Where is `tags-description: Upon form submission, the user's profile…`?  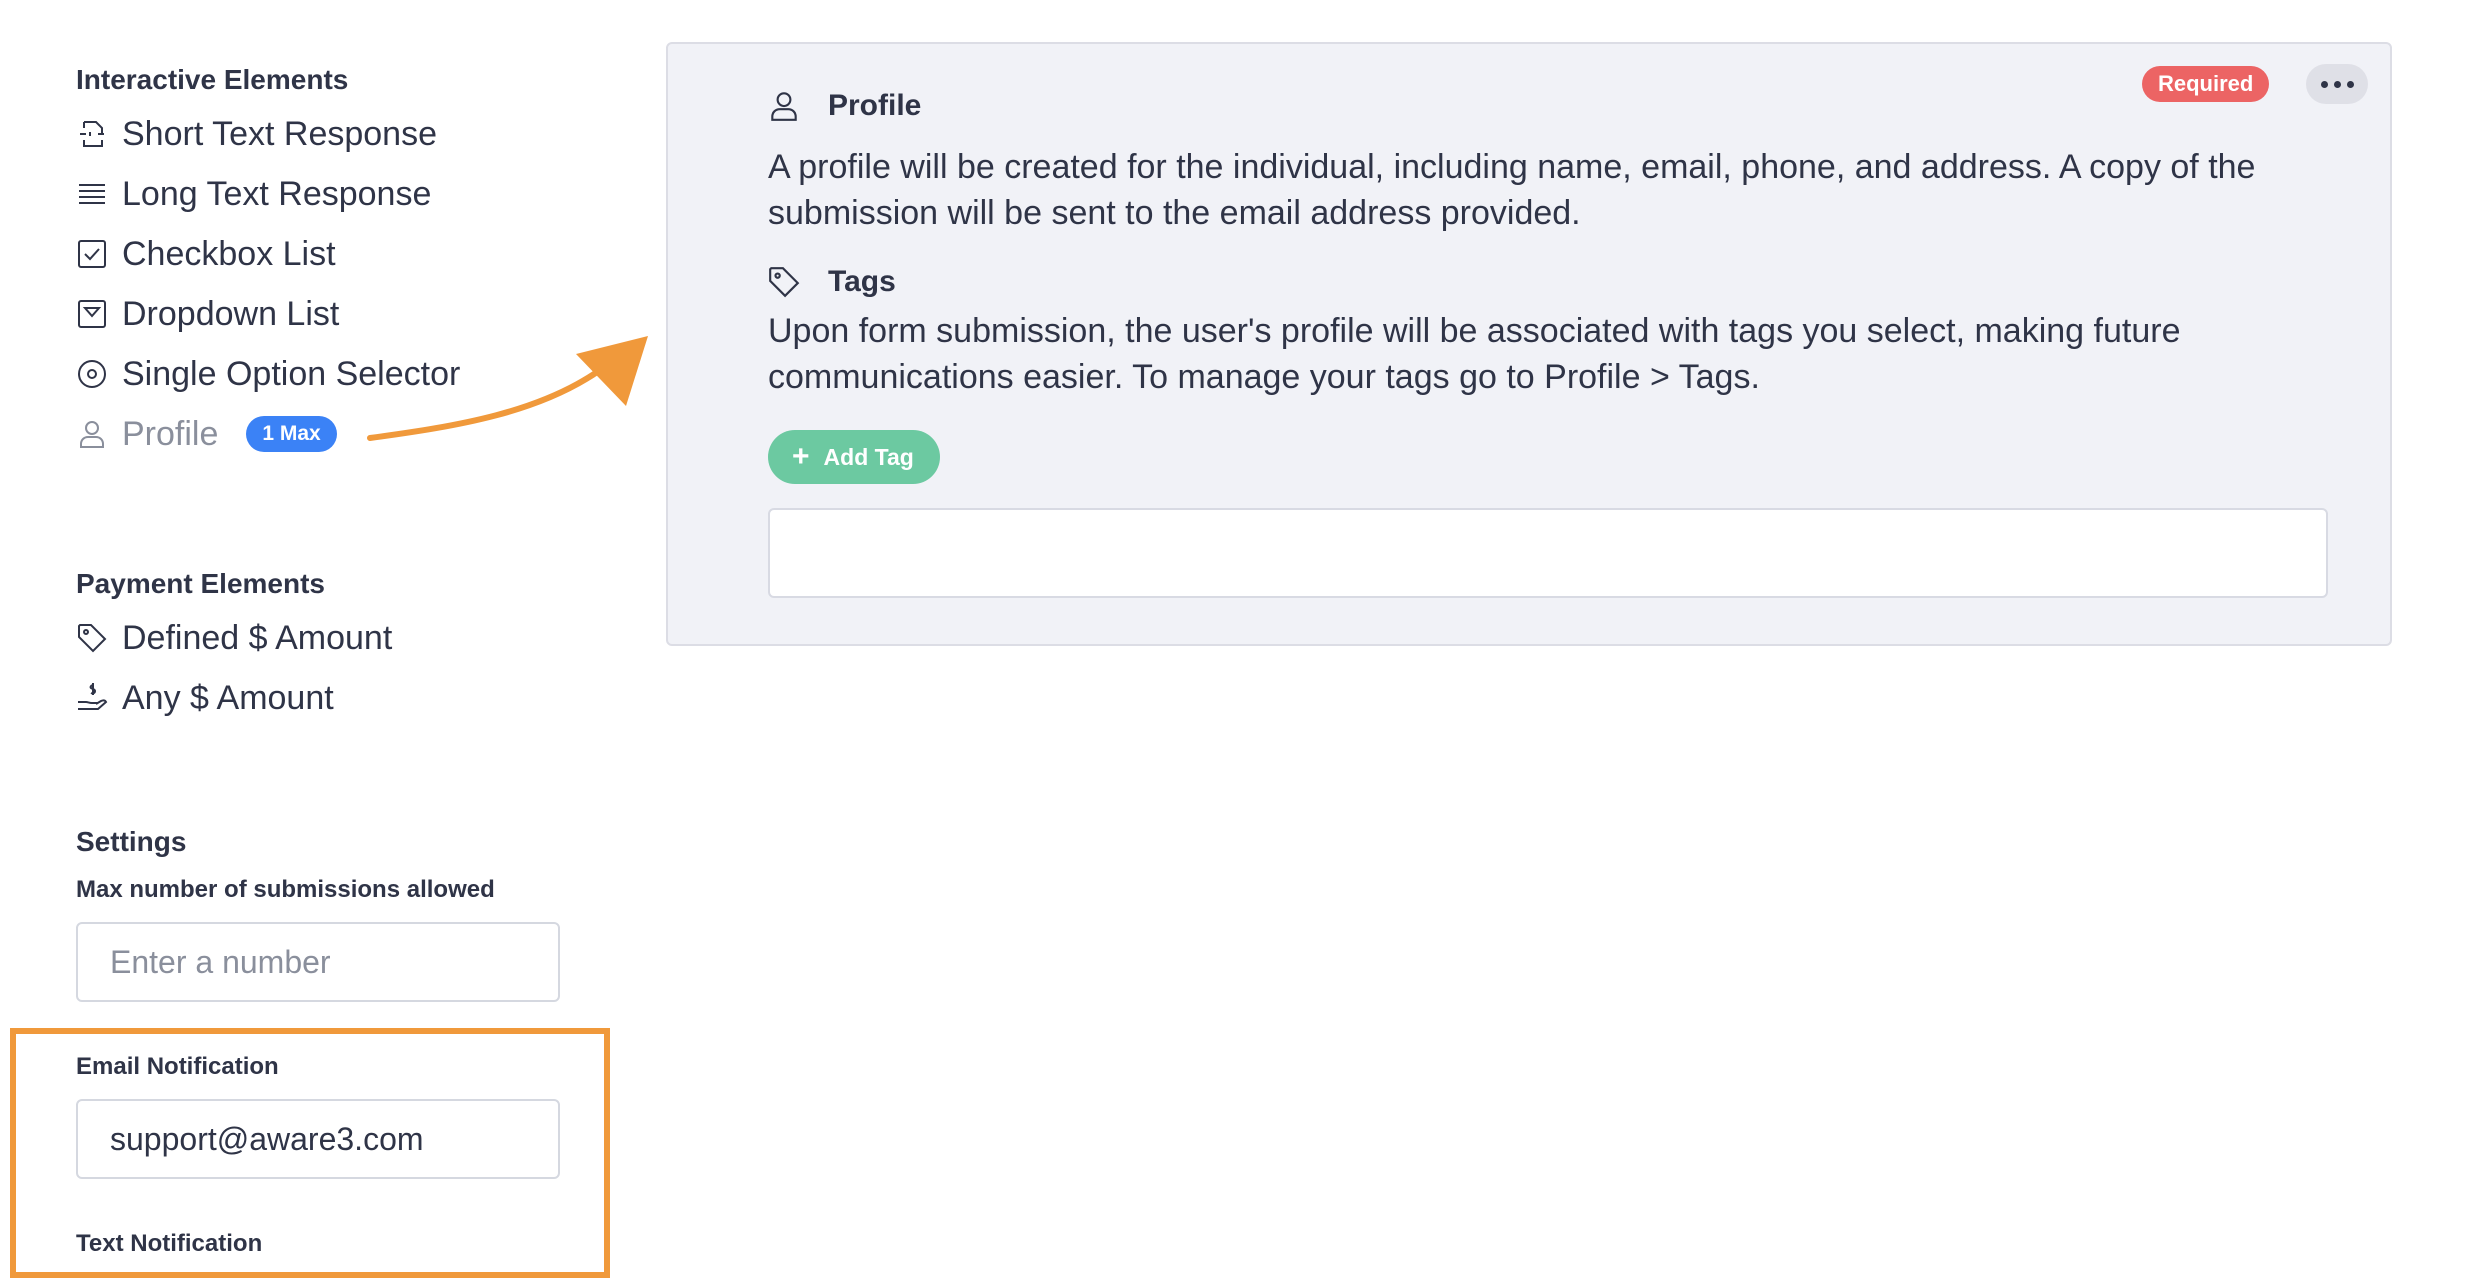
tags-description: Upon form submission, the user's profile… is located at coordinates (1474, 354).